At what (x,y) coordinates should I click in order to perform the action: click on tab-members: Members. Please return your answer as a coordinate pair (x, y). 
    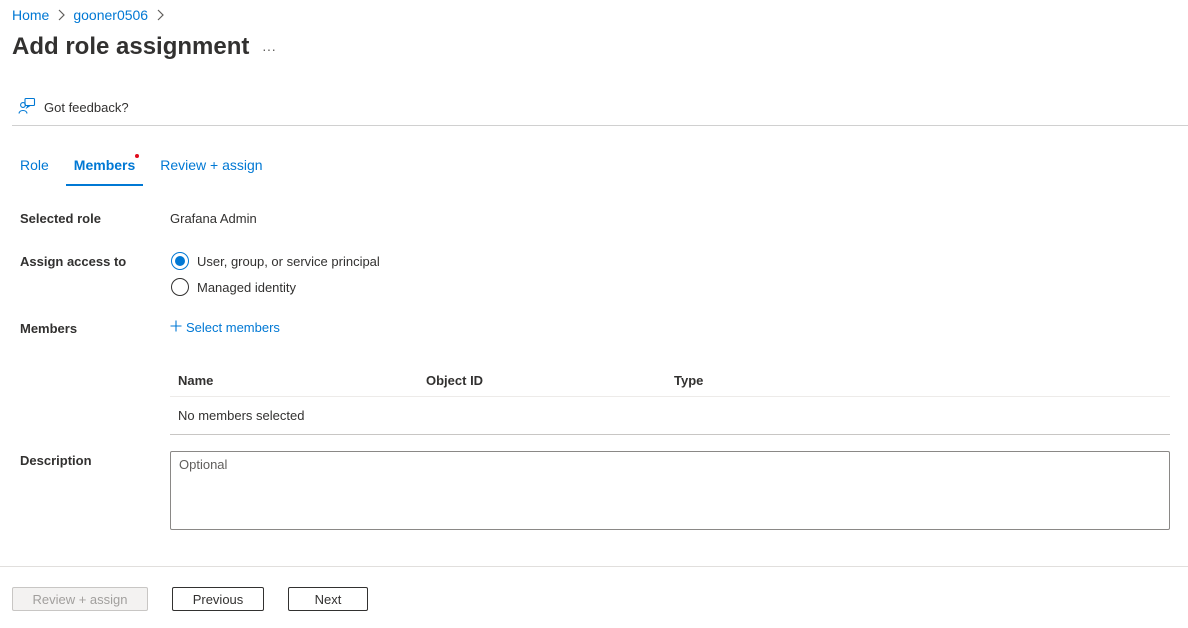
    Looking at the image, I should click on (104, 167).